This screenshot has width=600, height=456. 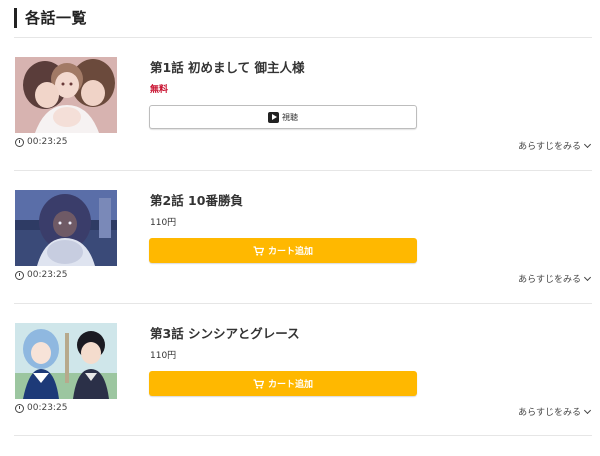 What do you see at coordinates (15, 17) in the screenshot?
I see `header-accent-bar` at bounding box center [15, 17].